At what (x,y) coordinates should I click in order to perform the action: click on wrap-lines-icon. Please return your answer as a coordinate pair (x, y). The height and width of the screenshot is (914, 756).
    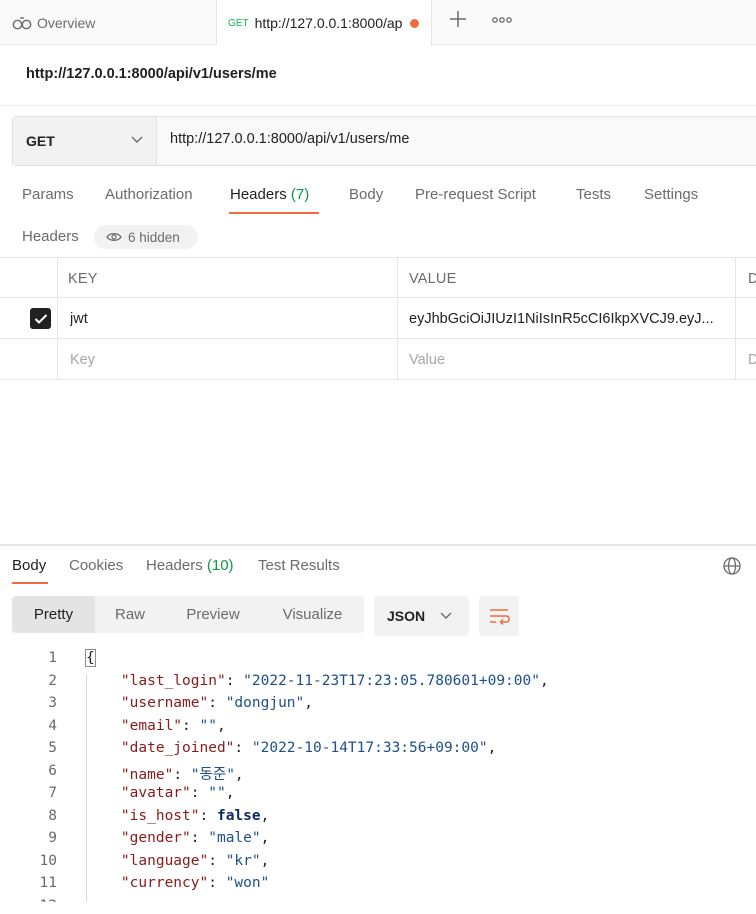
    Looking at the image, I should click on (500, 617).